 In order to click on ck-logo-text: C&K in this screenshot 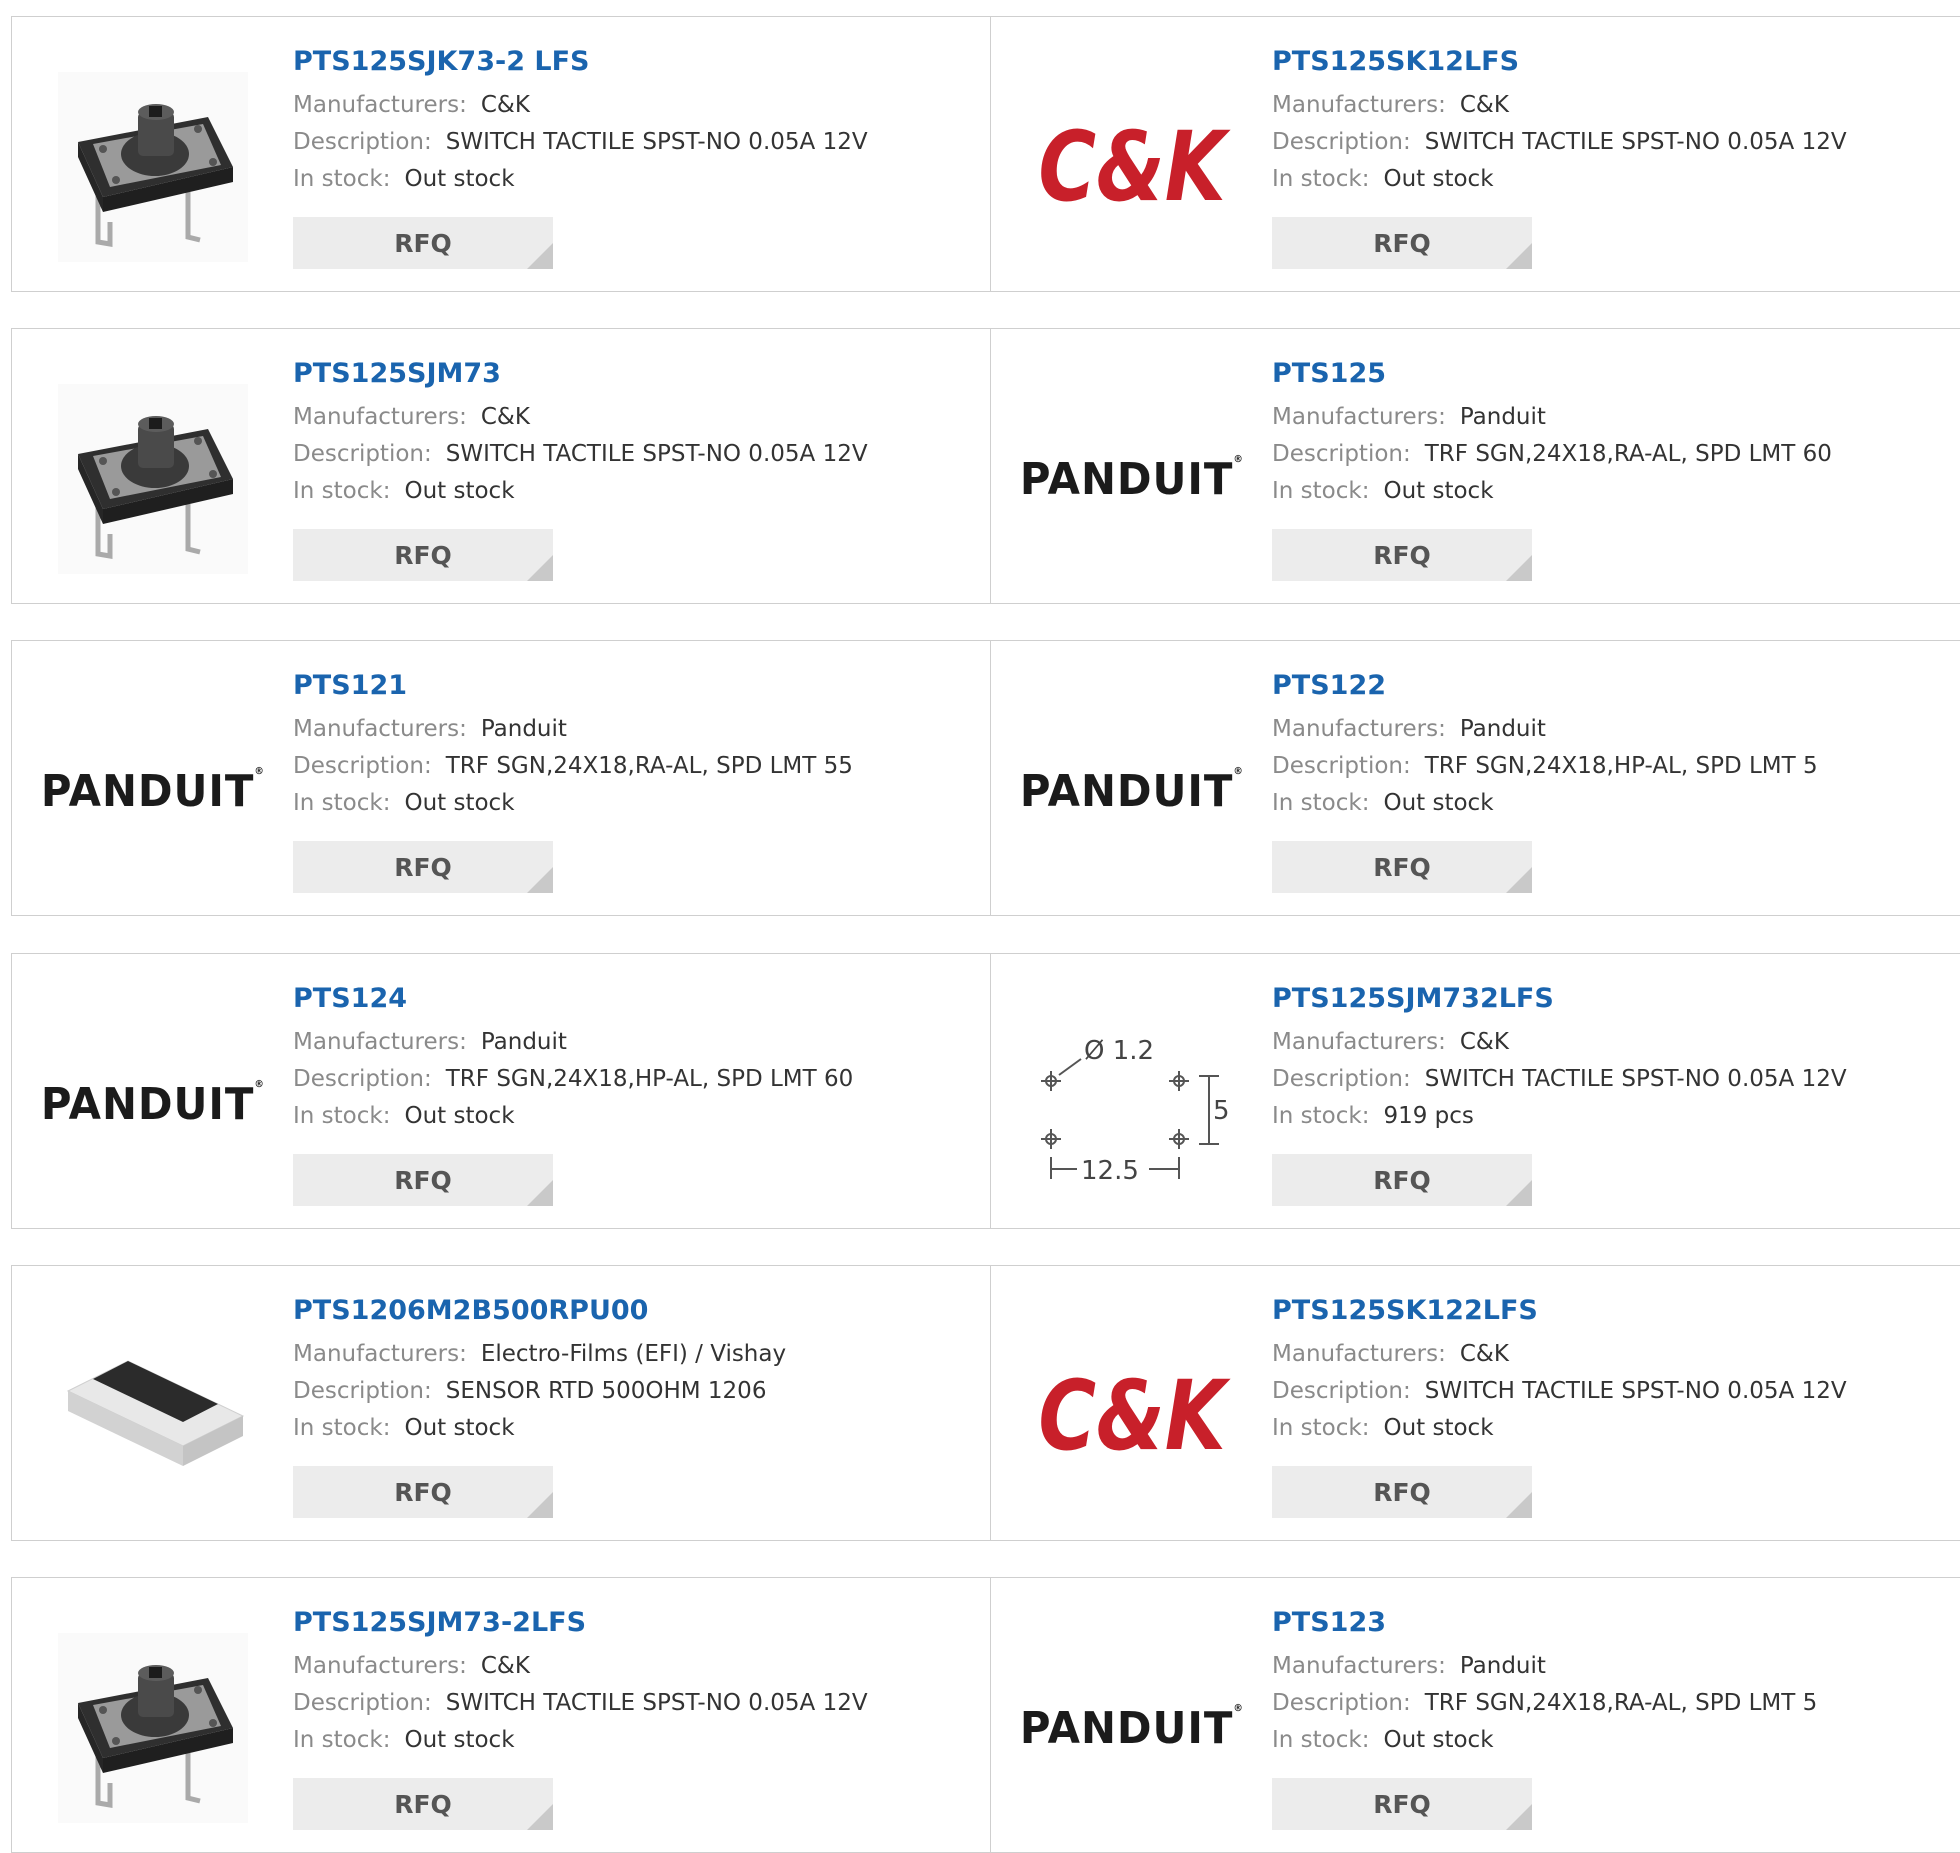, I will do `click(1134, 1416)`.